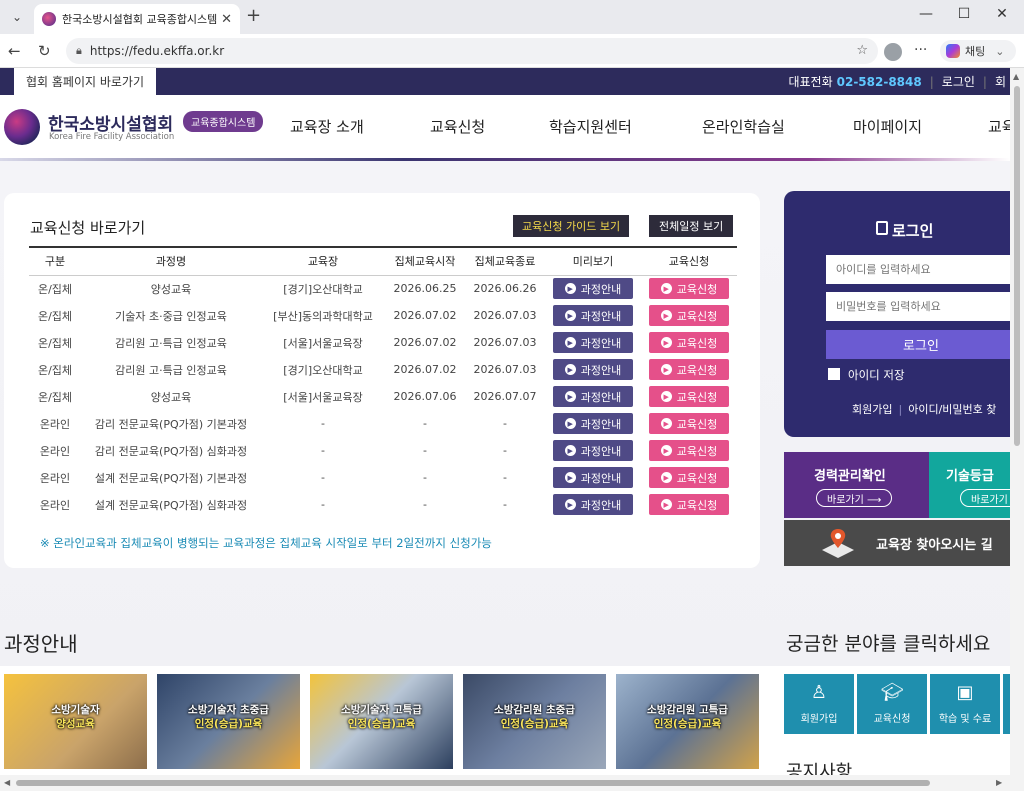  I want to click on vertical-scrollbar: ▲, so click(1017, 421).